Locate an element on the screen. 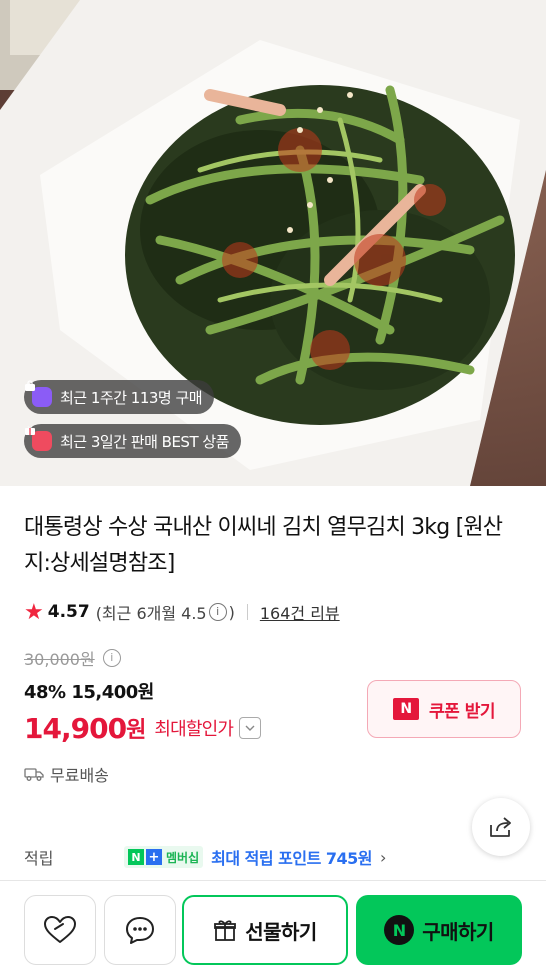 This screenshot has width=546, height=965. chat-bubble-icon is located at coordinates (140, 930).